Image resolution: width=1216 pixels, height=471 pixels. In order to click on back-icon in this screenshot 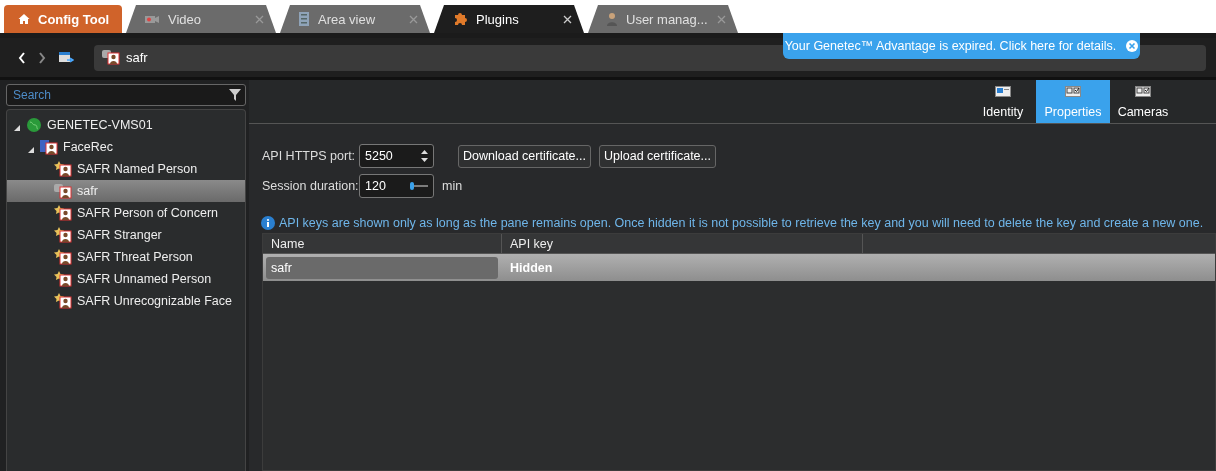, I will do `click(22, 57)`.